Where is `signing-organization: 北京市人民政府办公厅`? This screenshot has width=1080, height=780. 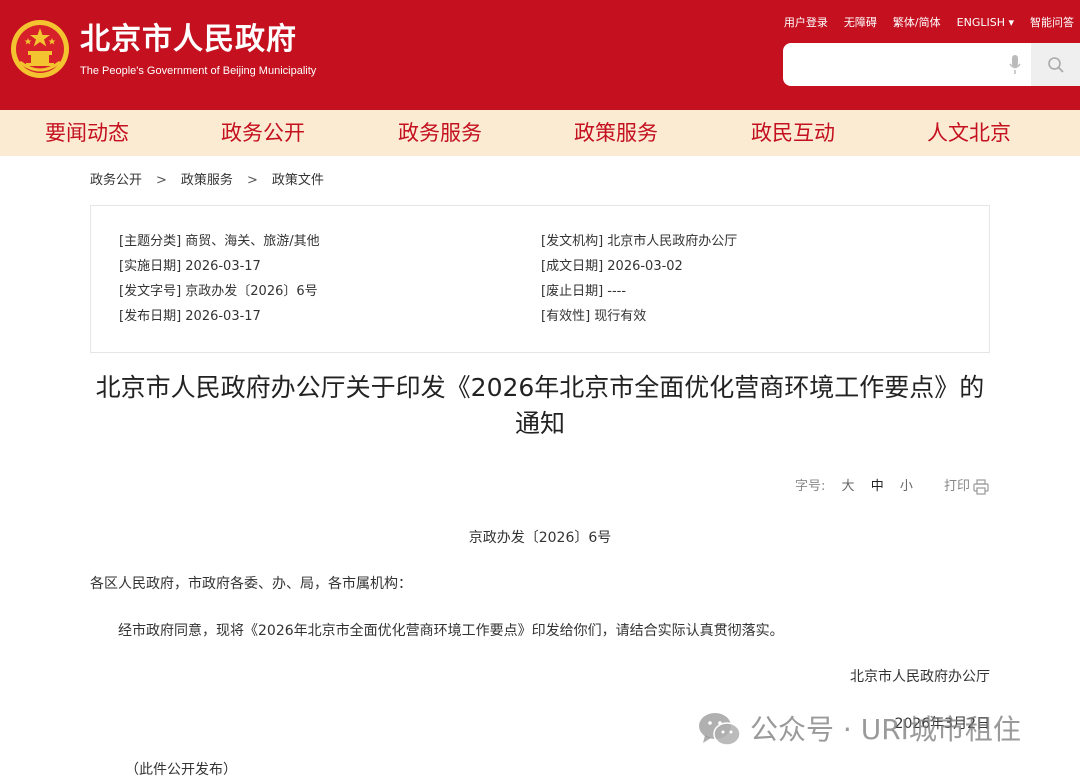
signing-organization: 北京市人民政府办公厅 is located at coordinates (920, 677).